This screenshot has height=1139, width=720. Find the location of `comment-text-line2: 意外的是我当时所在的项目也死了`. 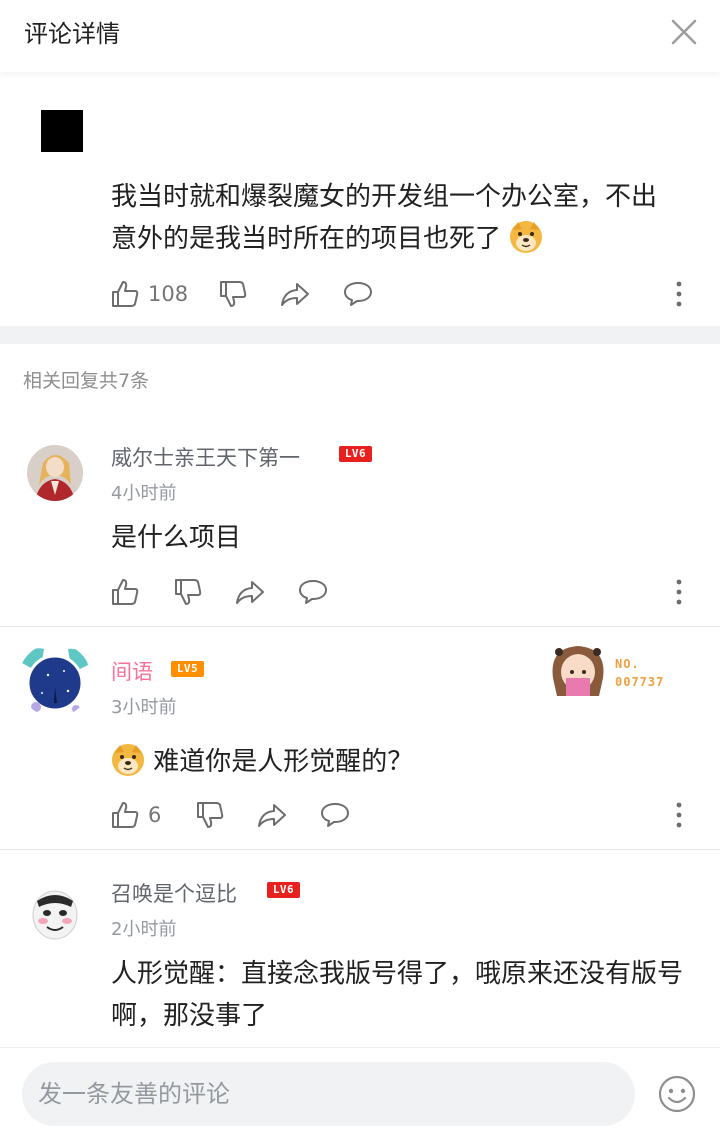

comment-text-line2: 意外的是我当时所在的项目也死了 is located at coordinates (306, 239).